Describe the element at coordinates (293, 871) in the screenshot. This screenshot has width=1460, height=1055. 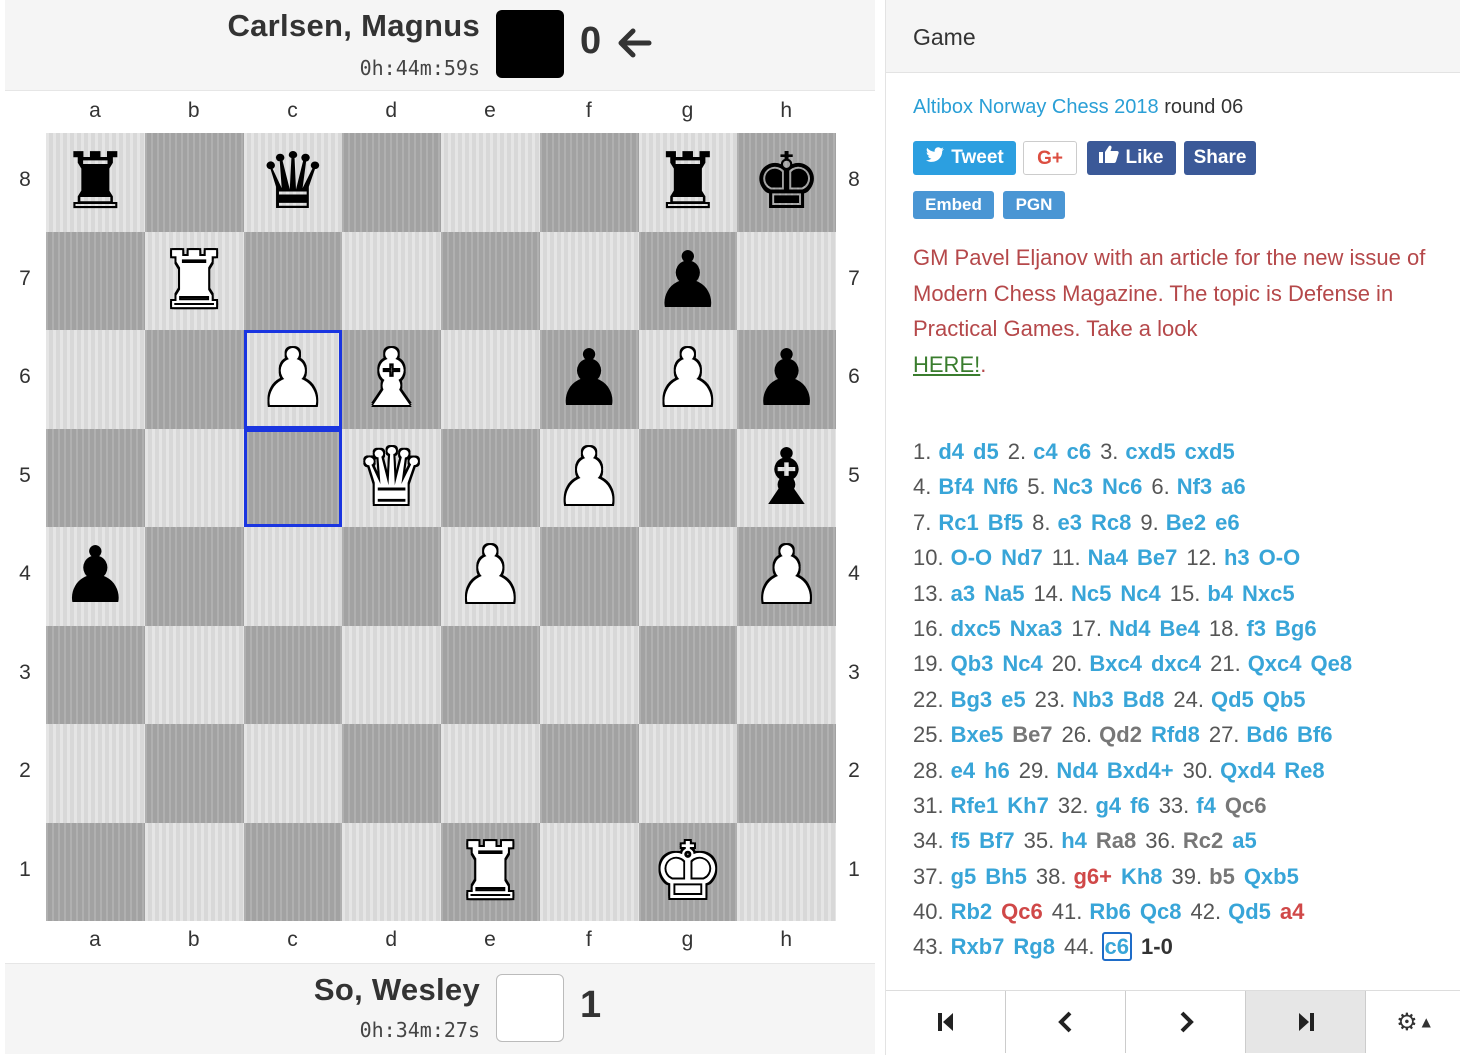
I see `square-c1` at that location.